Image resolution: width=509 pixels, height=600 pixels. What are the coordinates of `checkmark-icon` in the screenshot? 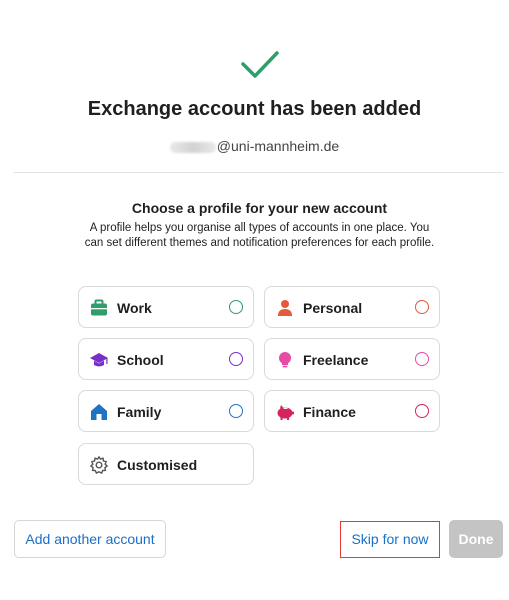 It's located at (260, 64).